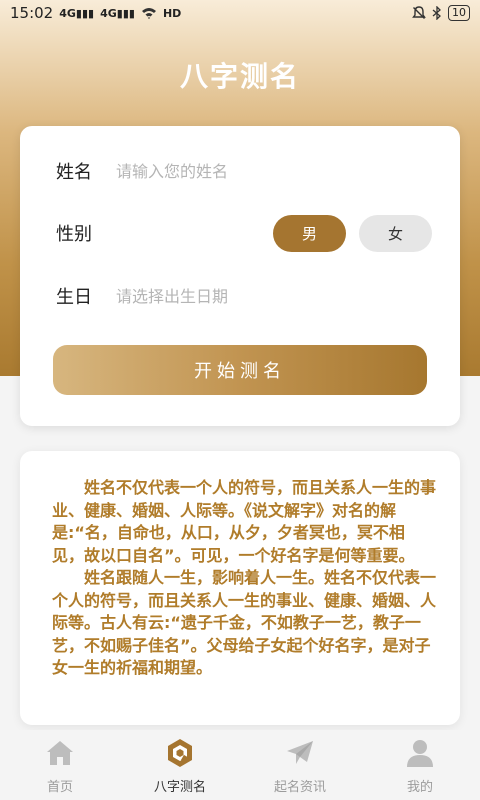 The width and height of the screenshot is (480, 800). Describe the element at coordinates (459, 13) in the screenshot. I see `battery-icon: 10` at that location.